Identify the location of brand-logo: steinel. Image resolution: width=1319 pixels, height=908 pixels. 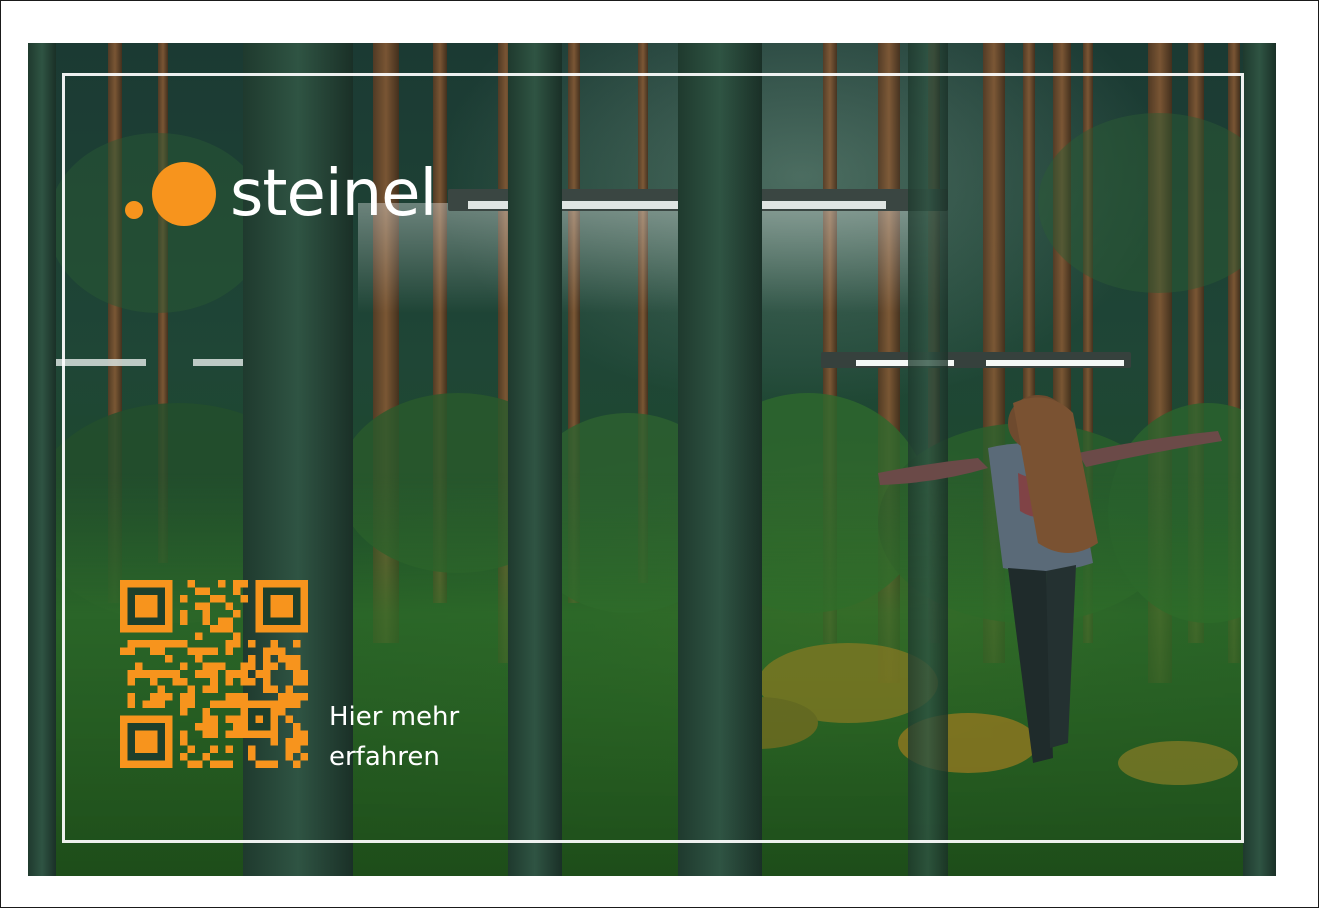
(280, 194).